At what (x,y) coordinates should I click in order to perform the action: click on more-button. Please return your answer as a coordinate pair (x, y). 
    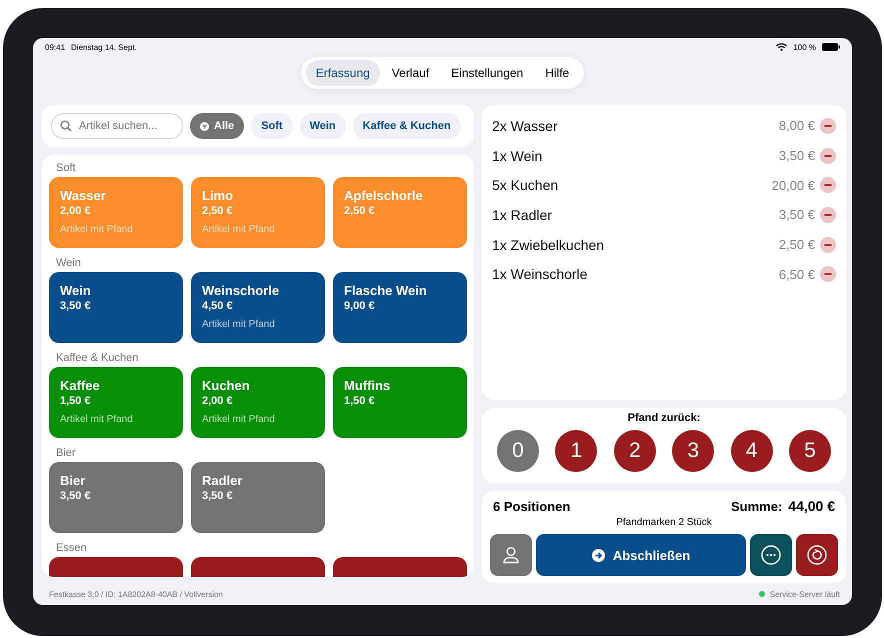
    Looking at the image, I should click on (771, 555).